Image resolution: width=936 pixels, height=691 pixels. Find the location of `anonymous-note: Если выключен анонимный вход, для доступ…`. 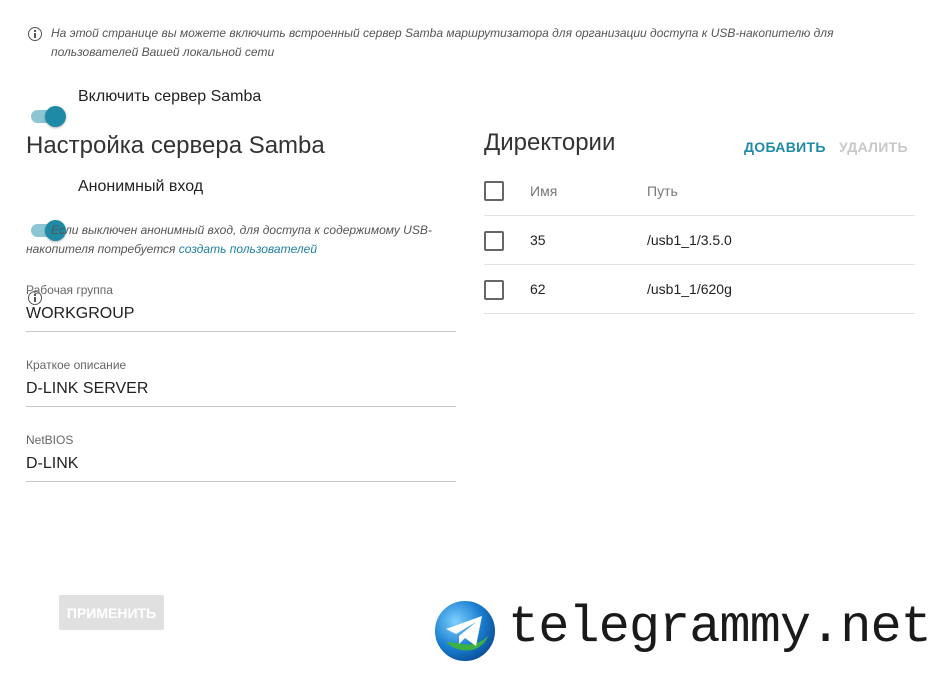

anonymous-note: Если выключен анонимный вход, для доступ… is located at coordinates (229, 239).